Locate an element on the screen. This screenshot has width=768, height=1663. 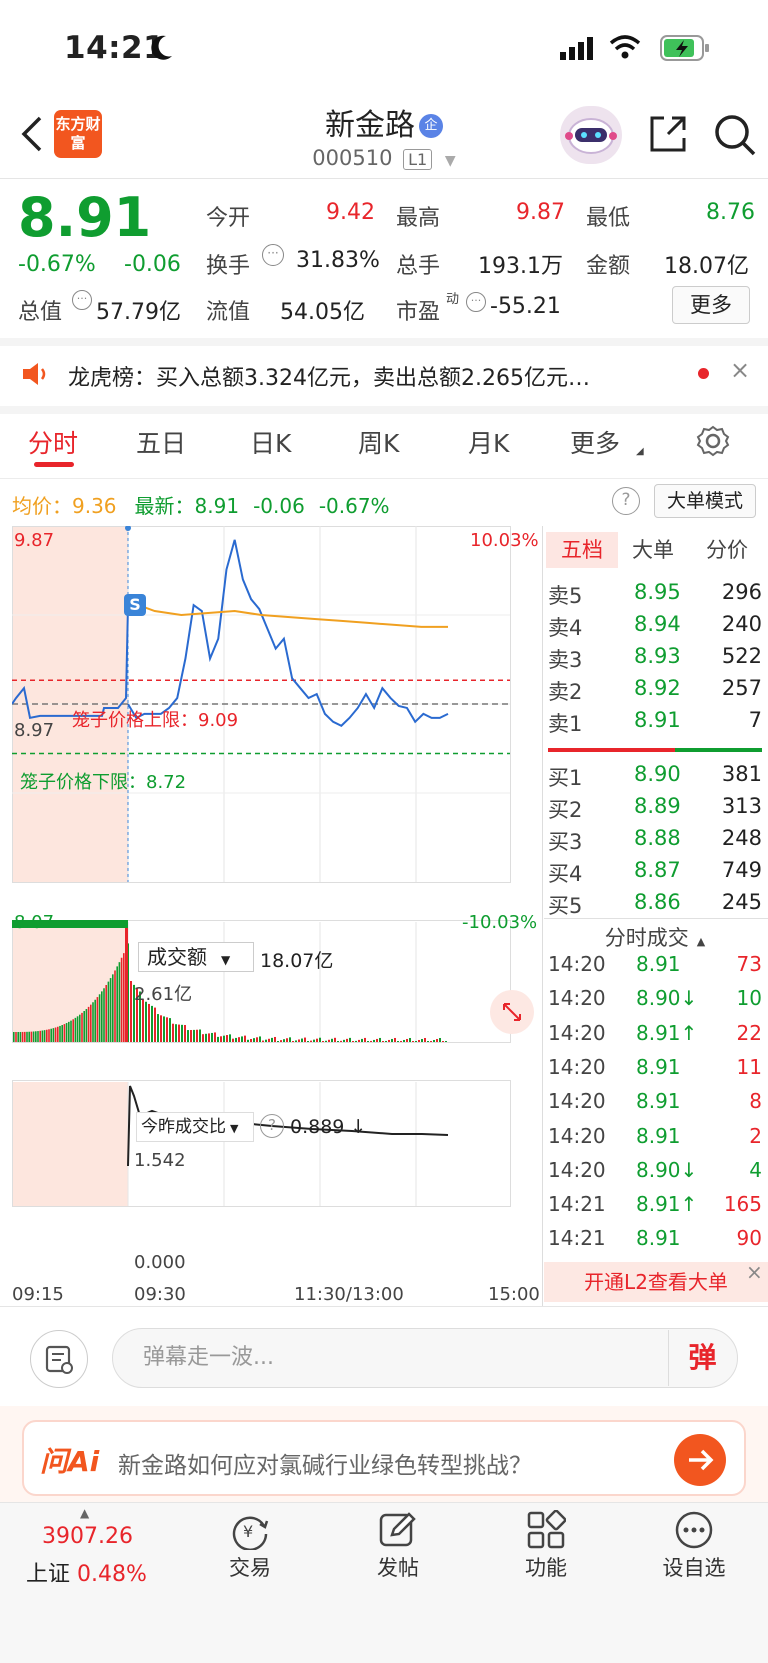
open-value: 9.42 is located at coordinates (350, 212).